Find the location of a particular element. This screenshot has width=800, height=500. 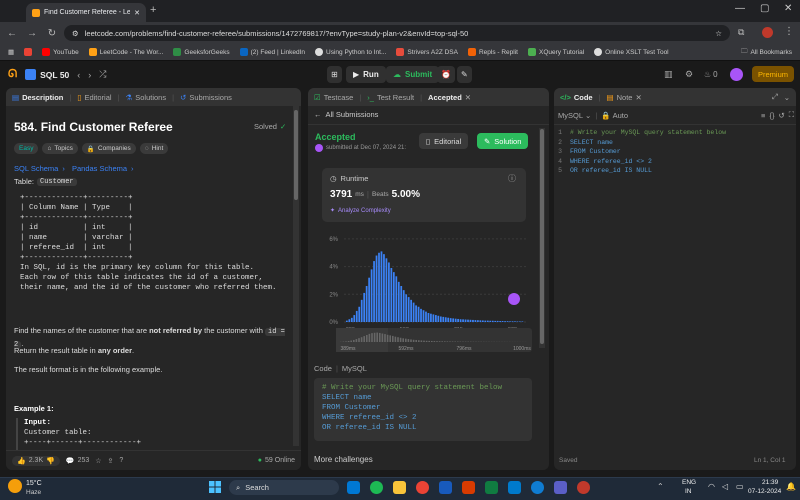

forward-icon: → is located at coordinates (32, 33).